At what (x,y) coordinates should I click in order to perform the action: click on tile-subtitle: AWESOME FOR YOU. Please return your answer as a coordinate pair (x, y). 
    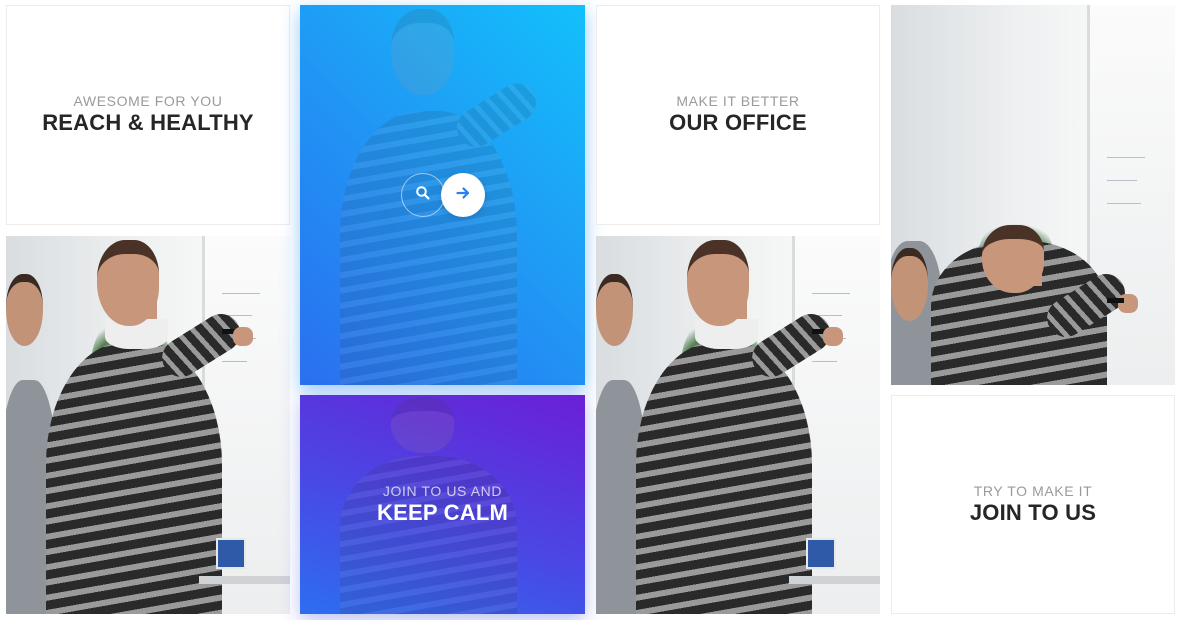
    Looking at the image, I should click on (148, 101).